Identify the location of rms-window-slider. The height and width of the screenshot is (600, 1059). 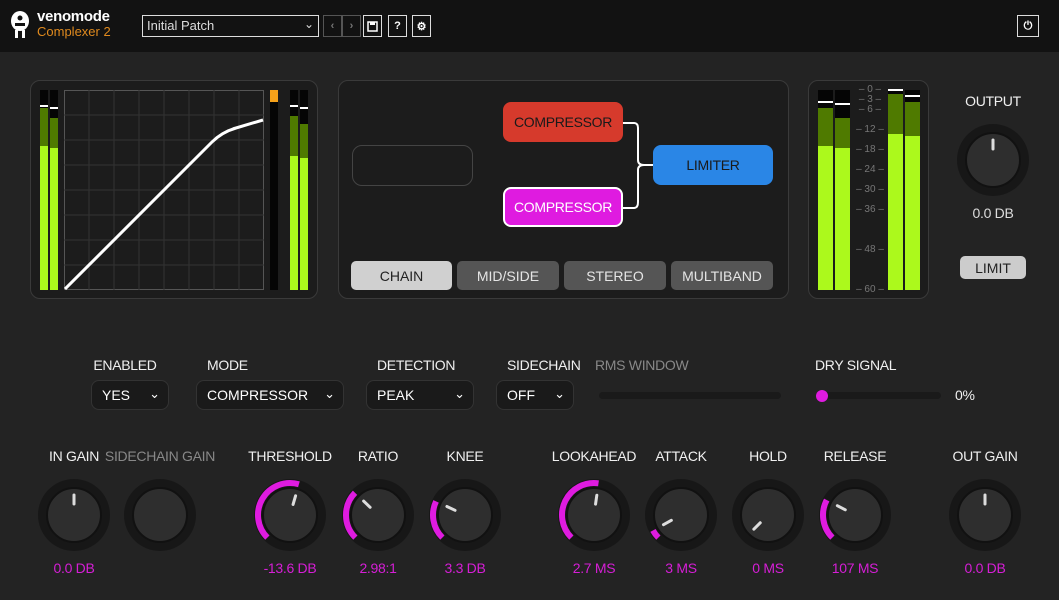
(690, 395).